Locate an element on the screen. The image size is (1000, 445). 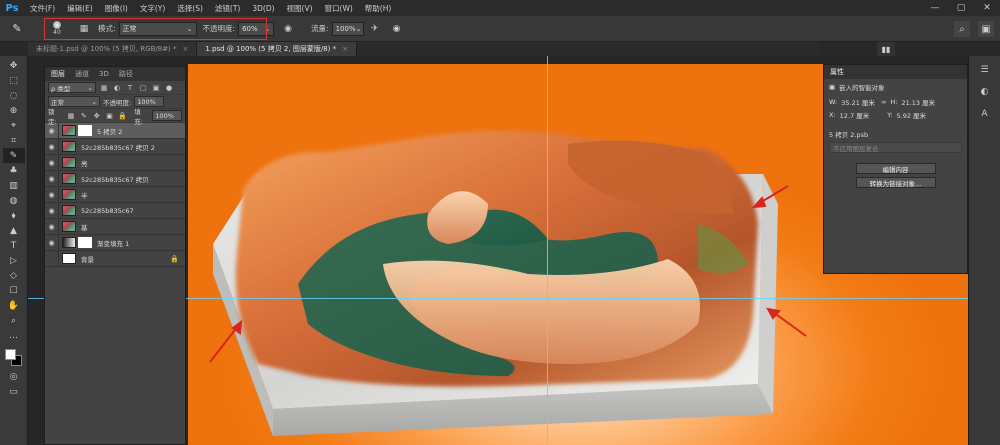
flow-input: 100% ⌄ is located at coordinates (347, 28).